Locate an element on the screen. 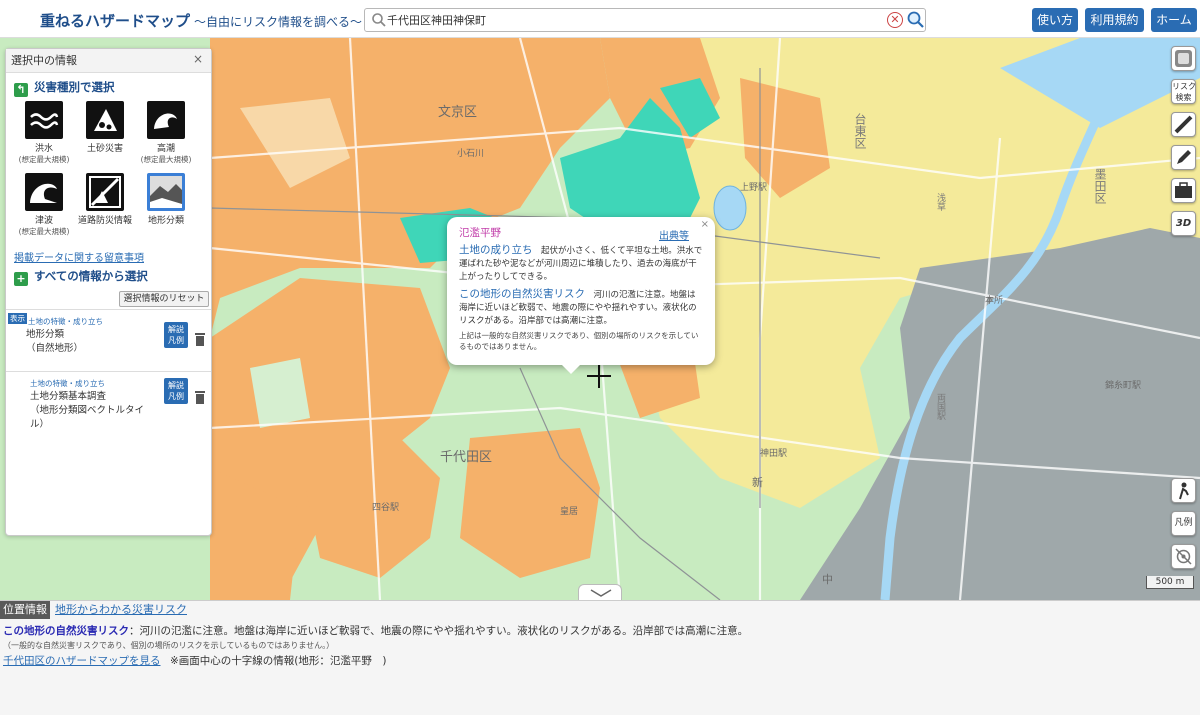 This screenshot has width=1200, height=715. center-crosshair-info: ※画面中心の十字線の情報(地形：氾濫平野 ) is located at coordinates (278, 661).